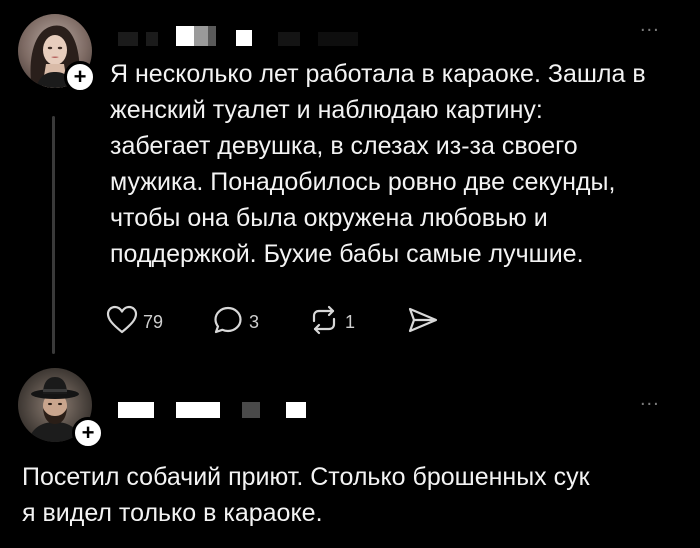 Image resolution: width=700 pixels, height=548 pixels. What do you see at coordinates (53, 235) in the screenshot?
I see `thread-connector-line` at bounding box center [53, 235].